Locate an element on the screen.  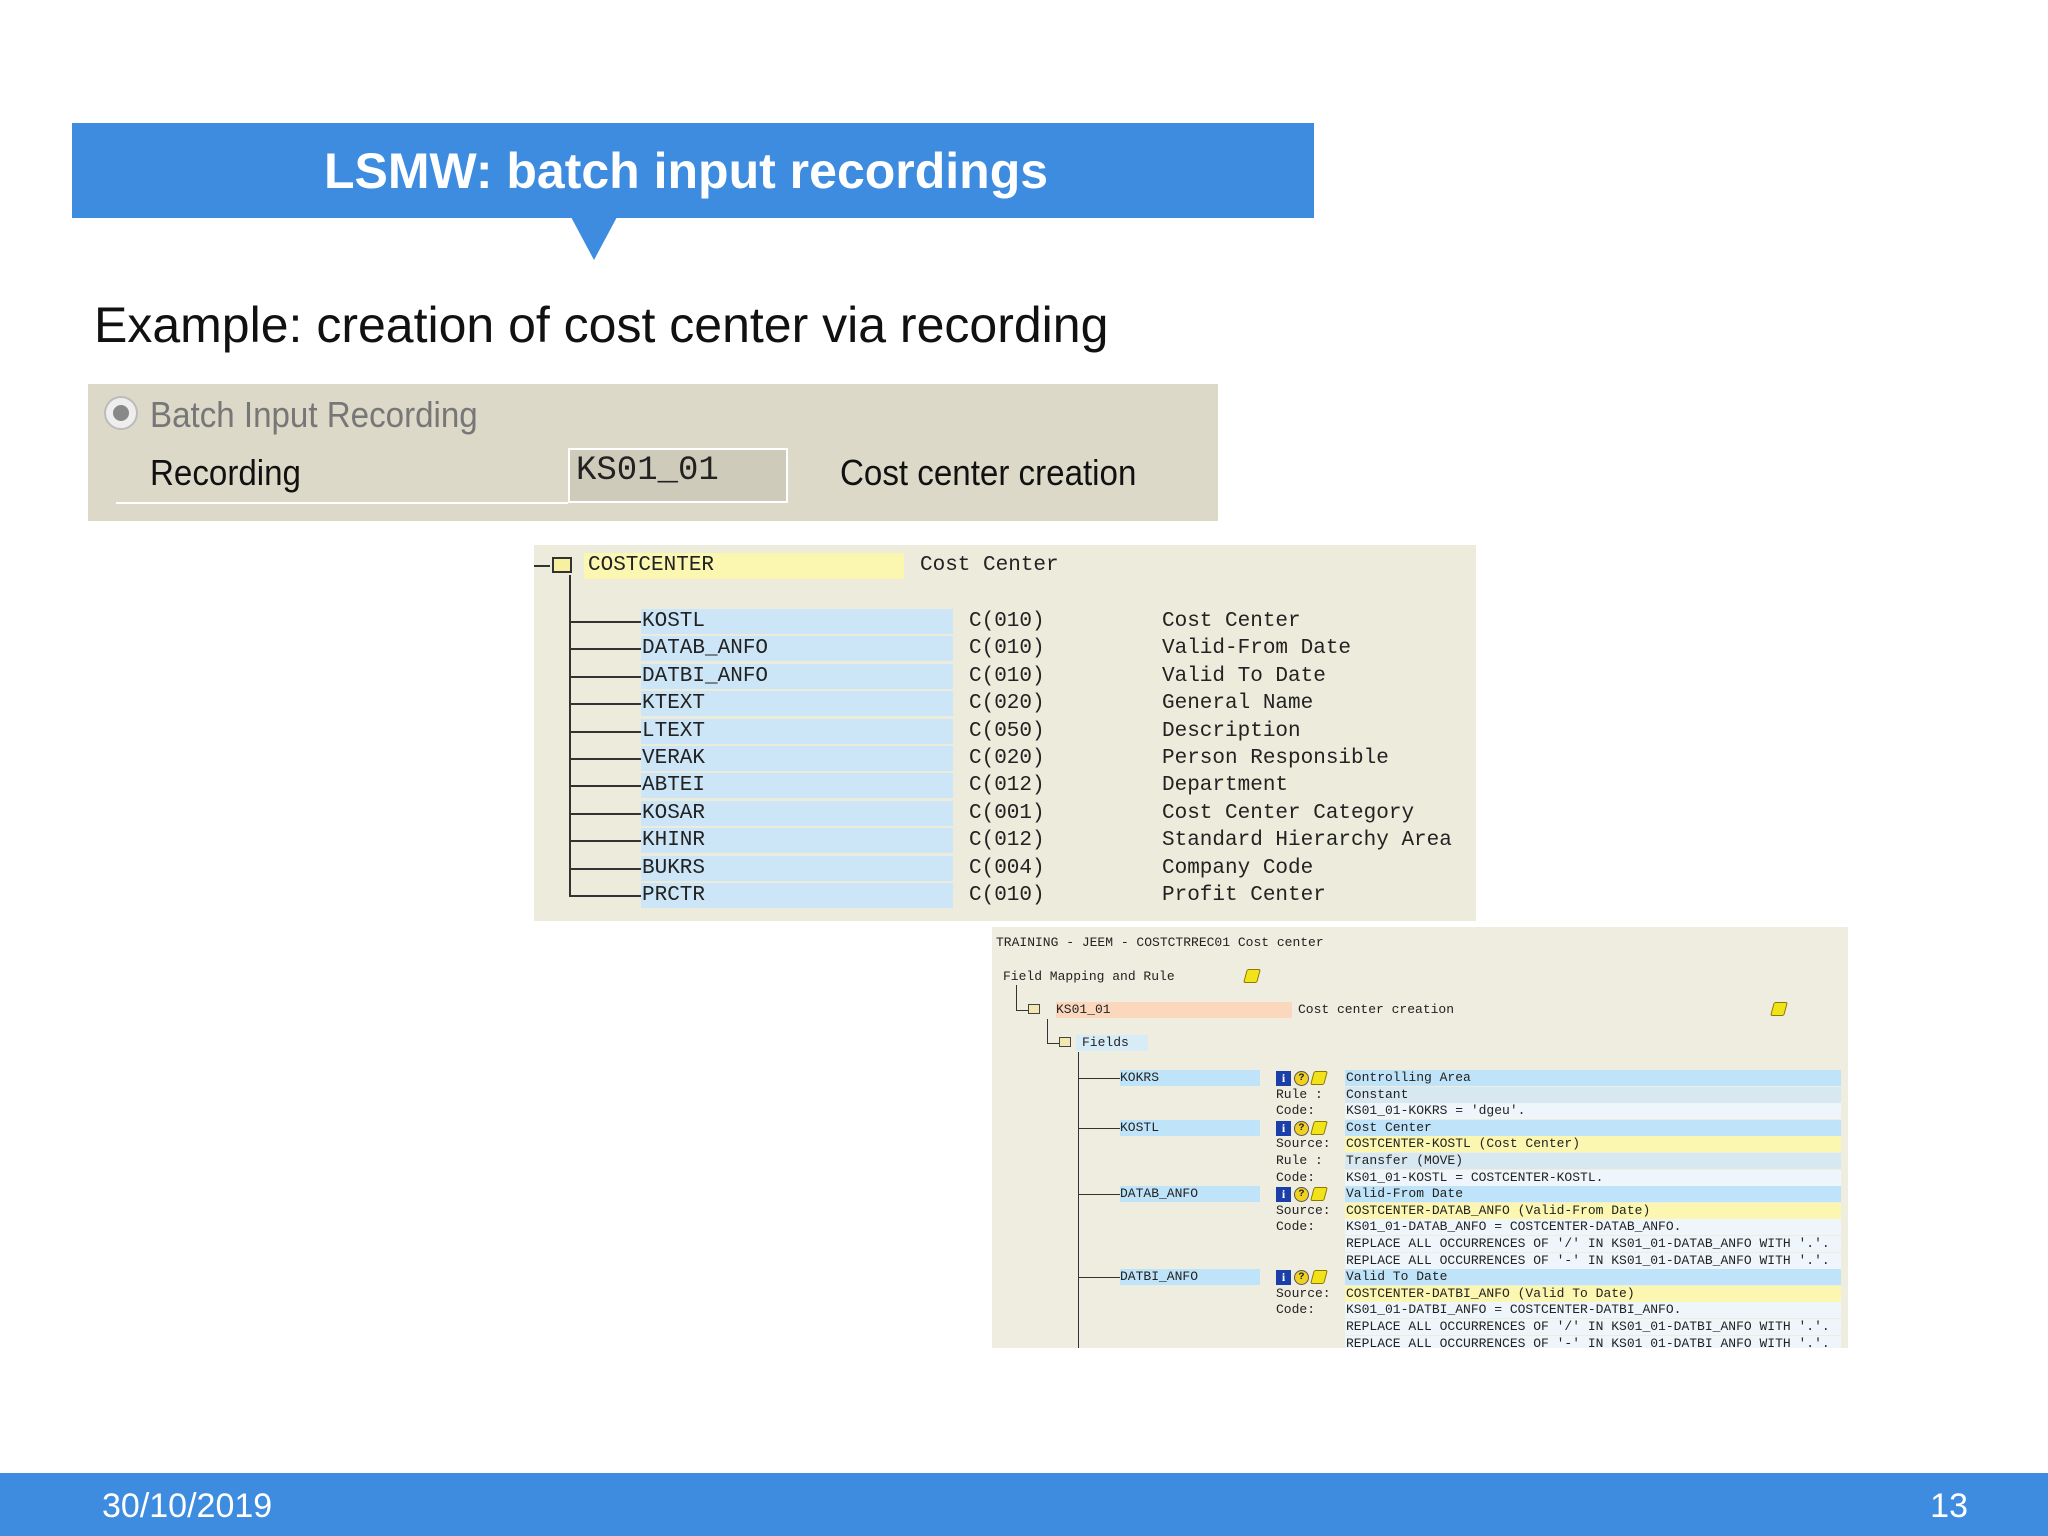
recording-label: Recording is located at coordinates (225, 472).